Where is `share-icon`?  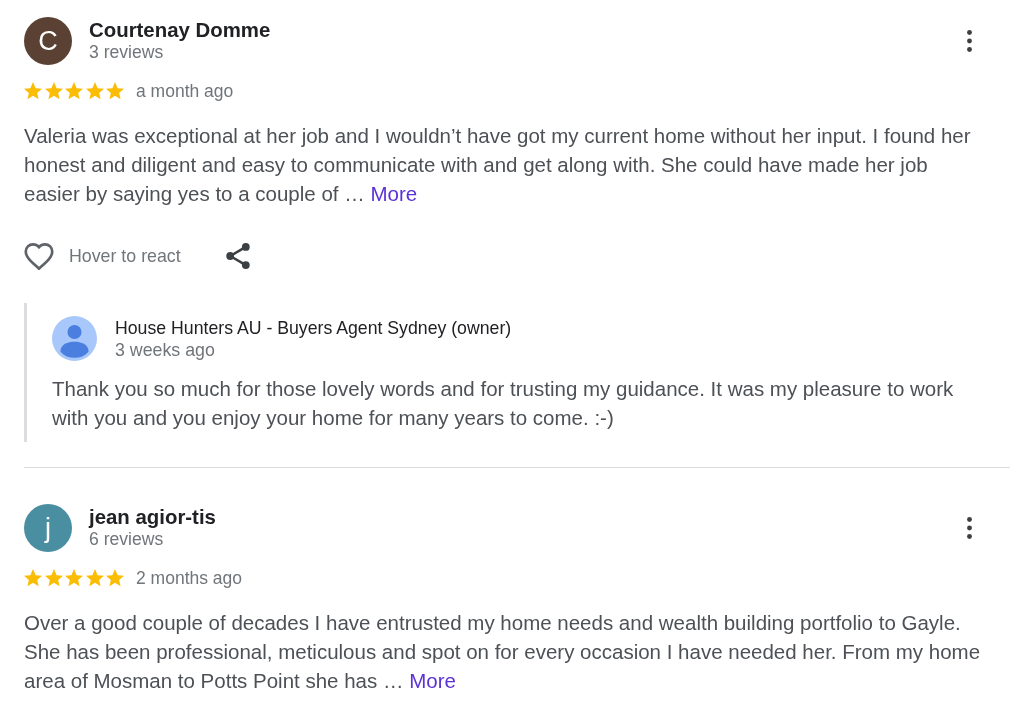 share-icon is located at coordinates (237, 256).